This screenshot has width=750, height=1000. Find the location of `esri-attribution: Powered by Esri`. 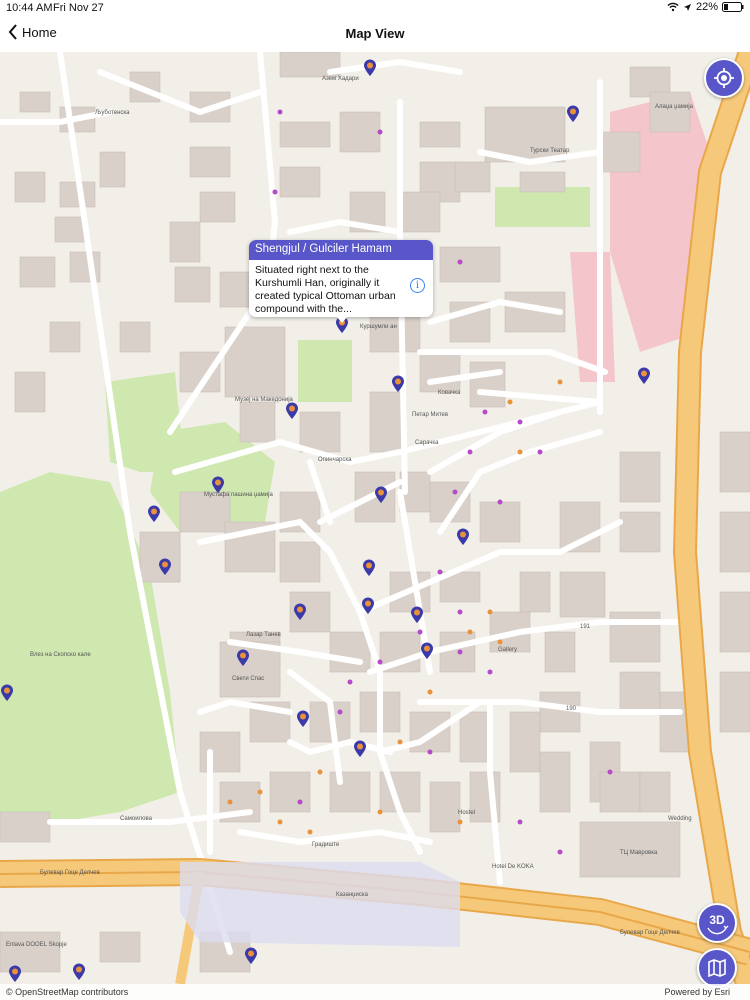

esri-attribution: Powered by Esri is located at coordinates (697, 992).